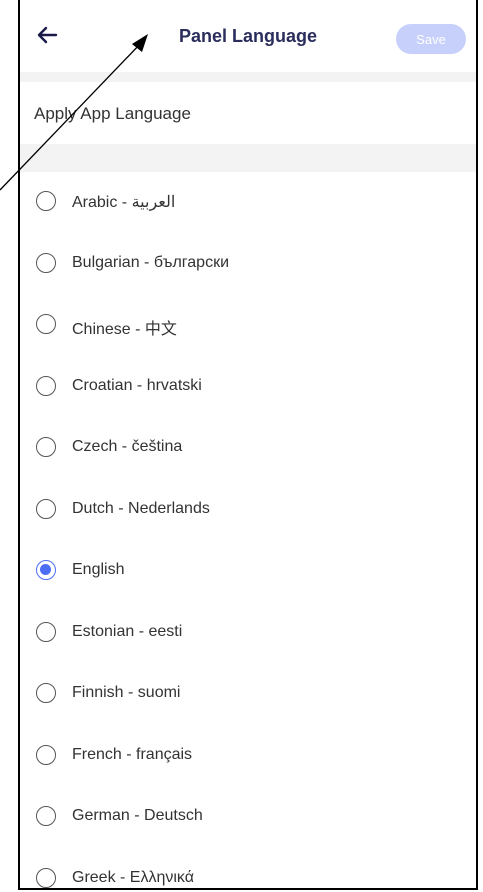  What do you see at coordinates (248, 695) in the screenshot?
I see `language-option: Finnish - suomi` at bounding box center [248, 695].